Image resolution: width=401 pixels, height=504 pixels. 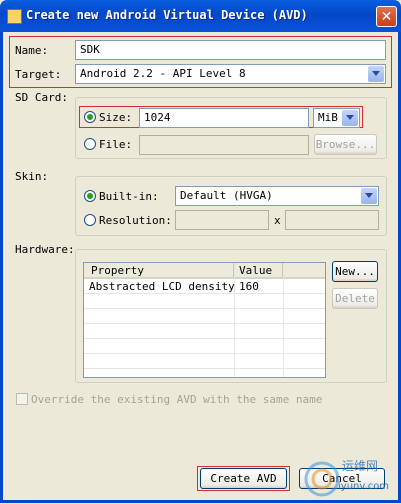 I want to click on column-header-property: Property, so click(x=159, y=271).